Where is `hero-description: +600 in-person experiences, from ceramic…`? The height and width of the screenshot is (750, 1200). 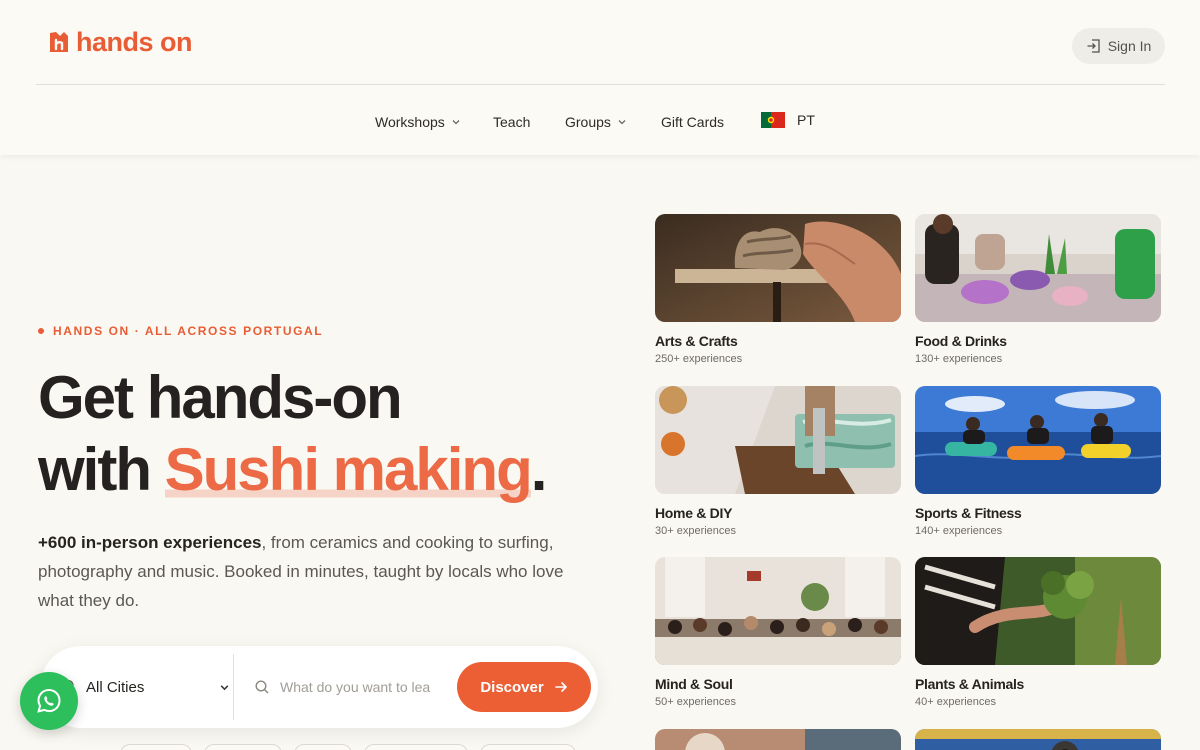
hero-description: +600 in-person experiences, from ceramic… is located at coordinates (318, 571).